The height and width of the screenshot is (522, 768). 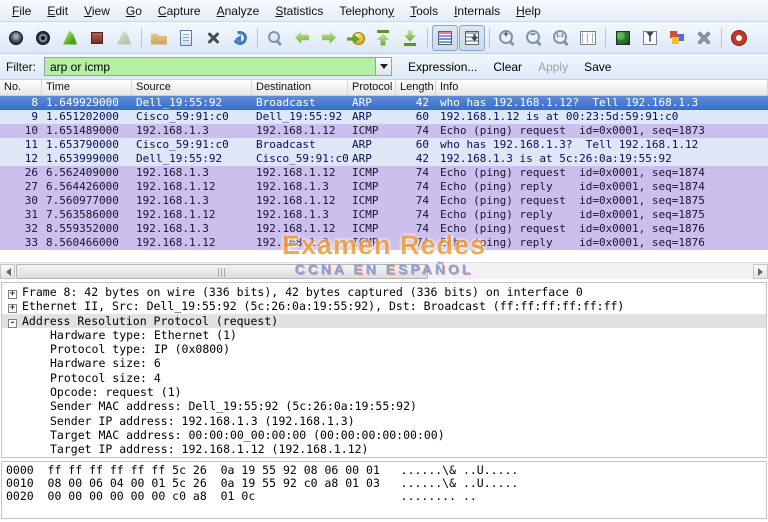 What do you see at coordinates (445, 37) in the screenshot?
I see `colorize-button` at bounding box center [445, 37].